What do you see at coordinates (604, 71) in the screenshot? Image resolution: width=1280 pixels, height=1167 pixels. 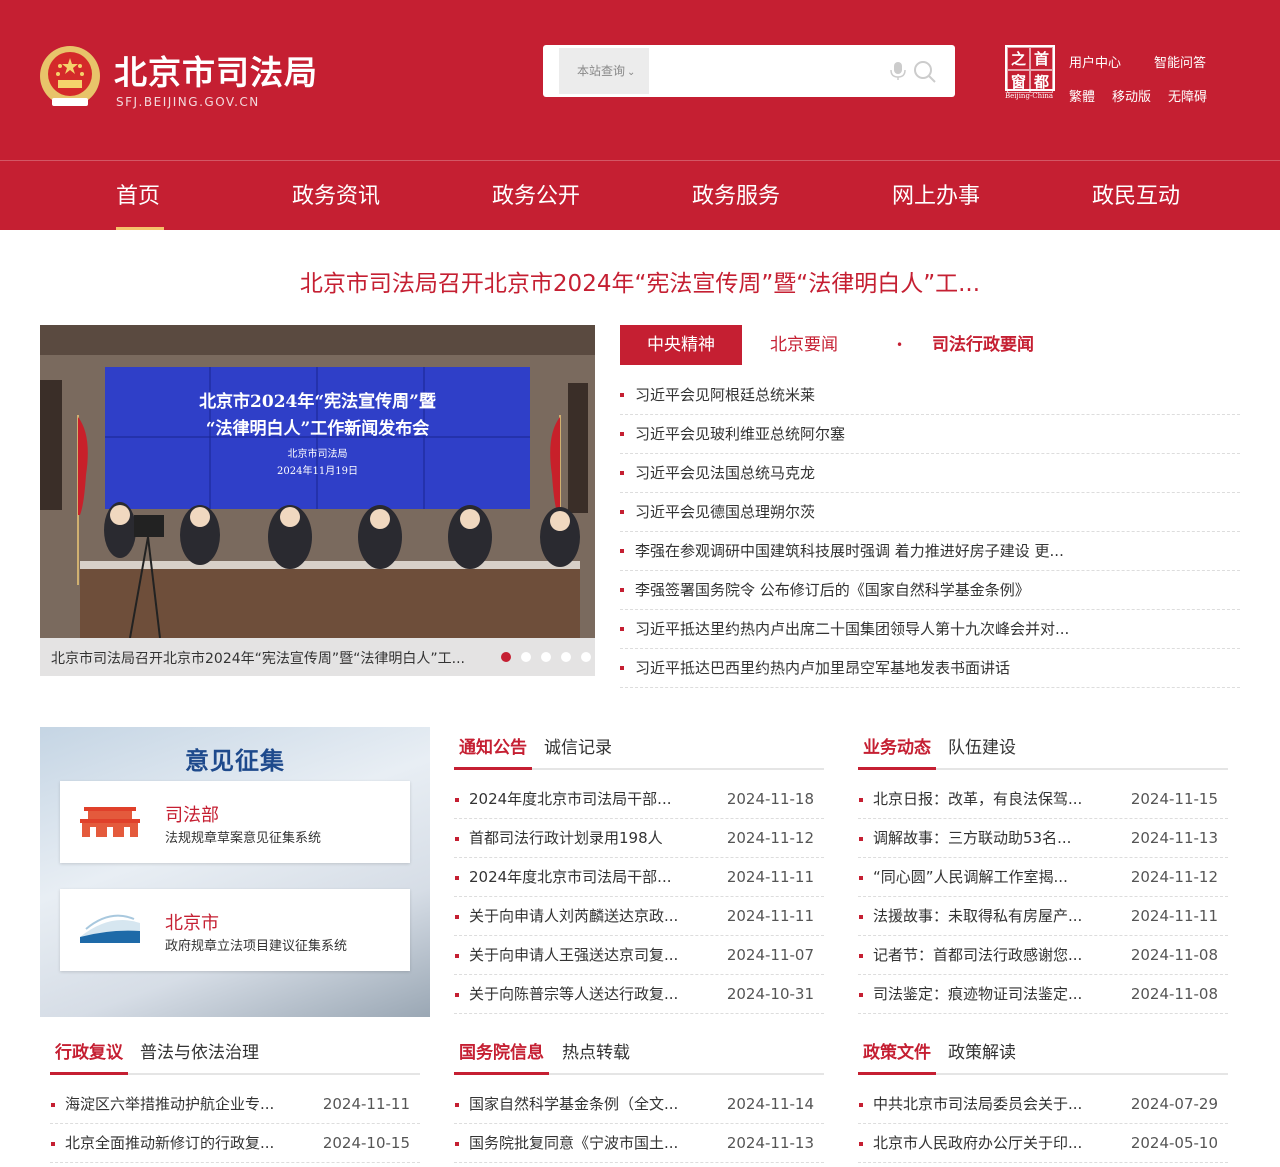 I see `search-scope-select: 本站查询 ⌄` at bounding box center [604, 71].